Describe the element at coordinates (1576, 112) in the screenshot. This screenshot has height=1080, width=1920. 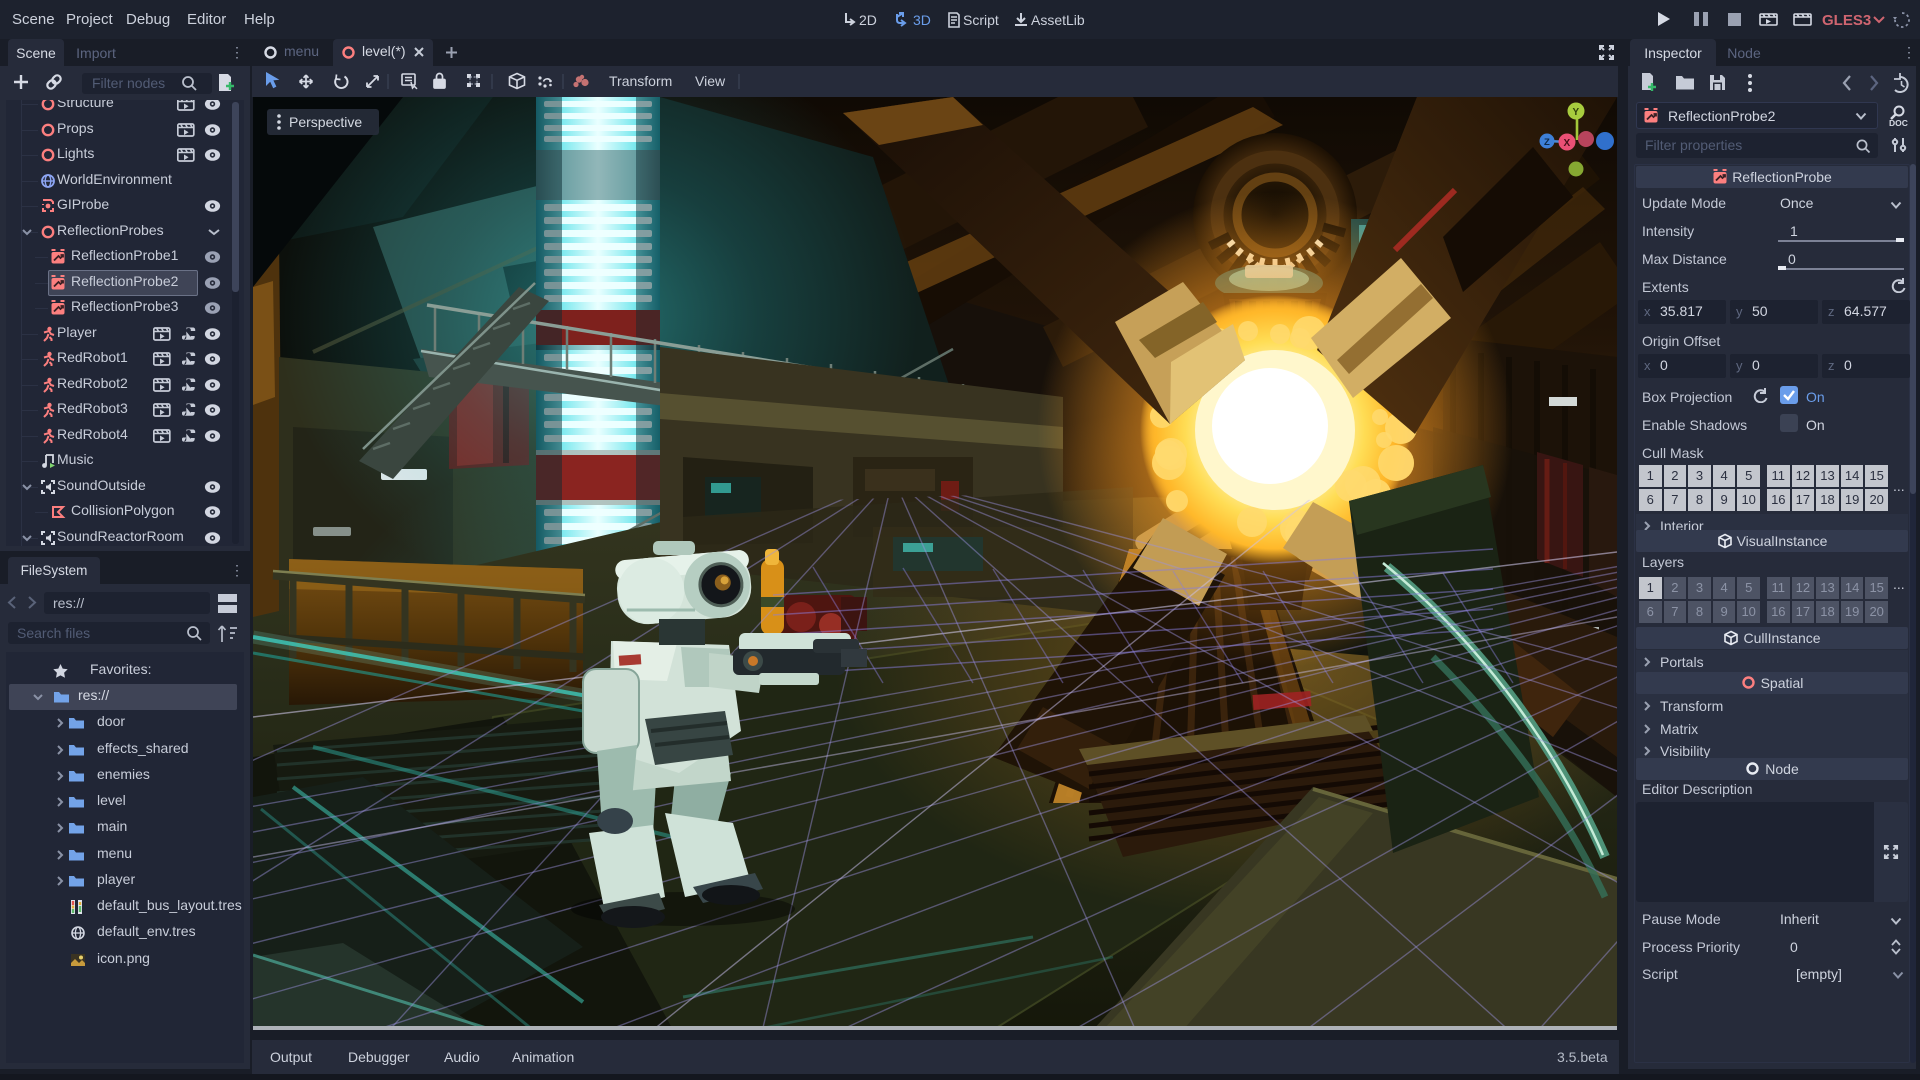
I see `svg-text: Y` at that location.